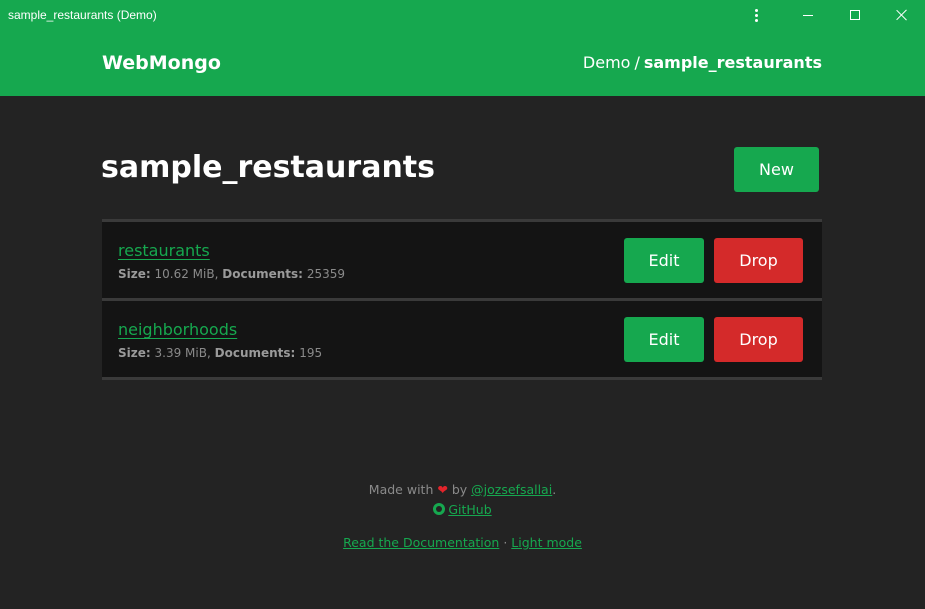  I want to click on kebab-menu-icon, so click(756, 15).